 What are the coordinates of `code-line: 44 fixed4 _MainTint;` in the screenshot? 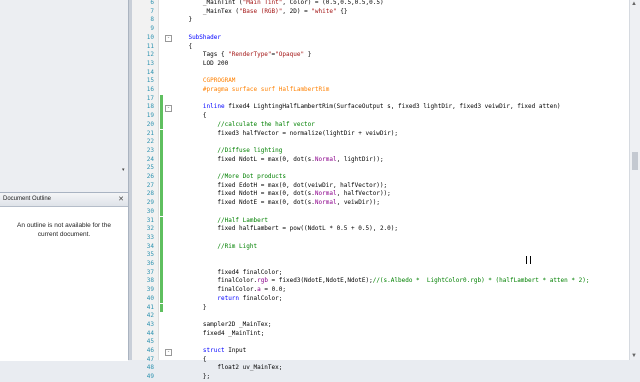 It's located at (381, 334).